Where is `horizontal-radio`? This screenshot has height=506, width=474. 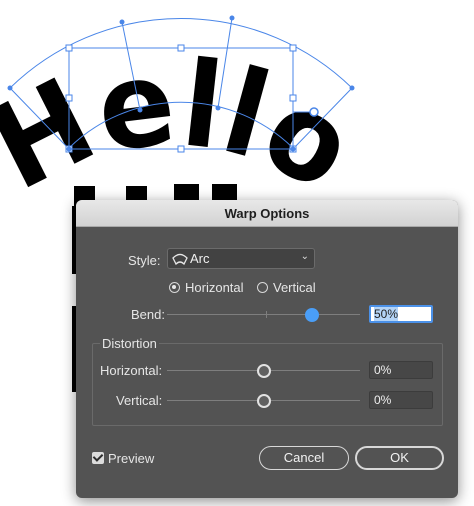
horizontal-radio is located at coordinates (174, 287).